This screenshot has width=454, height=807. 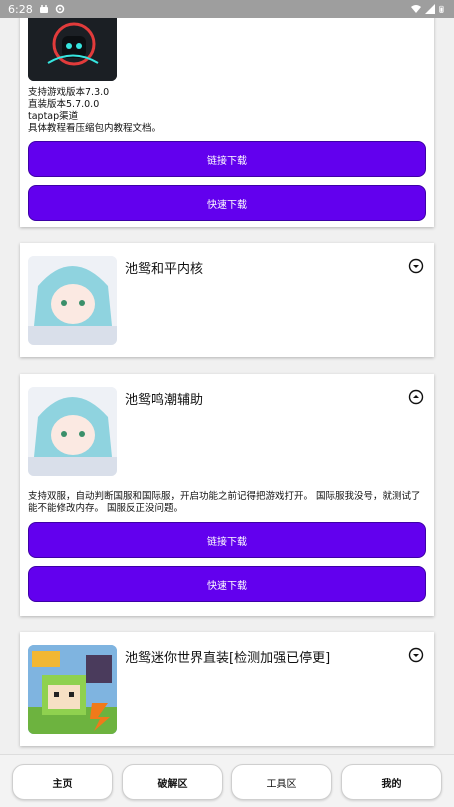 I want to click on card-title: 池鸳鸣潮辅助, so click(x=164, y=400).